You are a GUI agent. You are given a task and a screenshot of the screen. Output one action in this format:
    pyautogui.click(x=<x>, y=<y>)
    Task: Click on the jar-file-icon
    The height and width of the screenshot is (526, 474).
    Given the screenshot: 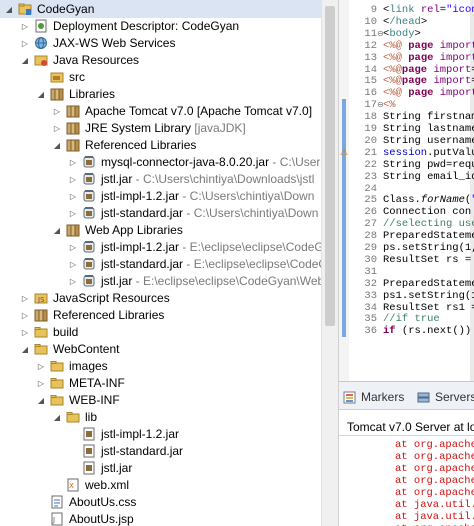 What is the action you would take?
    pyautogui.click(x=89, y=451)
    